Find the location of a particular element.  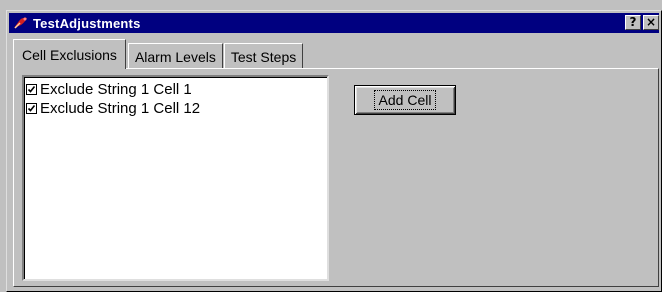

tab-strip: Cell Exclusions Alarm Levels Test Steps is located at coordinates (158, 54).